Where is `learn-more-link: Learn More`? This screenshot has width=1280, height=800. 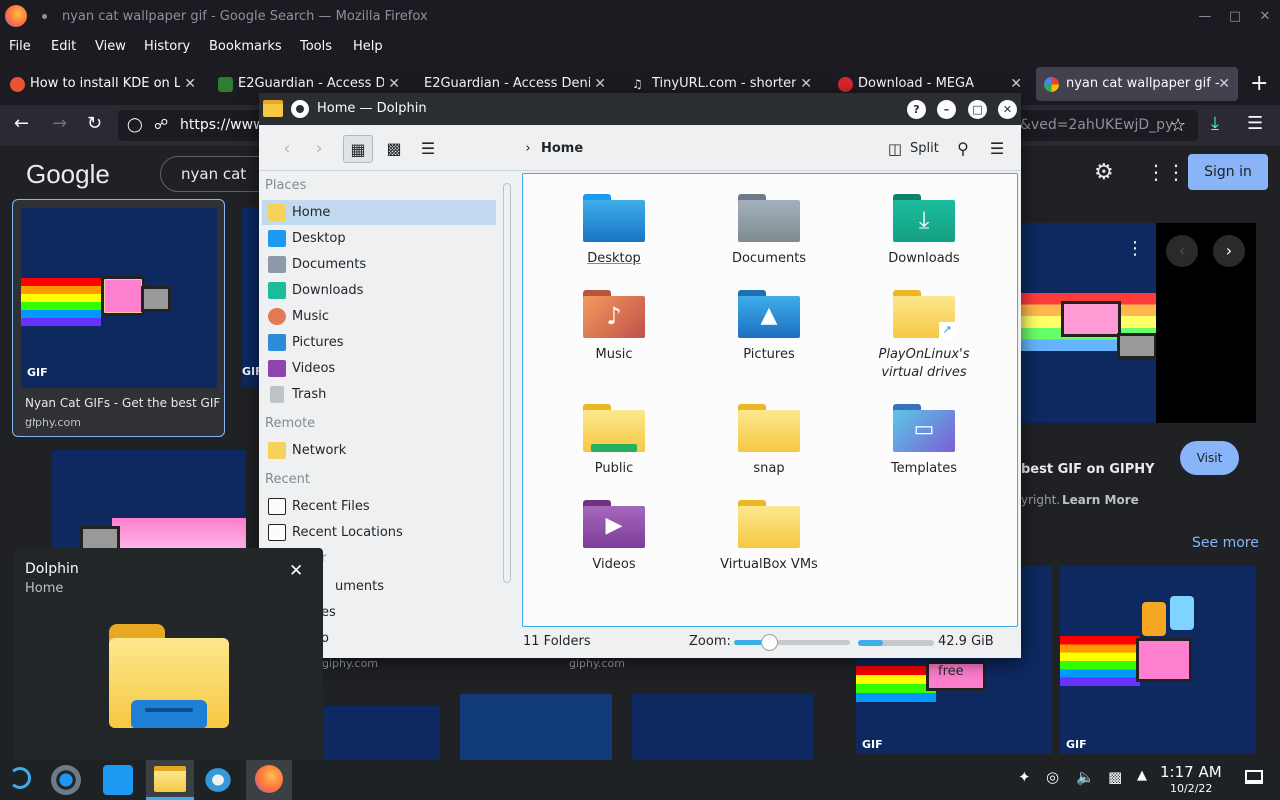 learn-more-link: Learn More is located at coordinates (1100, 500).